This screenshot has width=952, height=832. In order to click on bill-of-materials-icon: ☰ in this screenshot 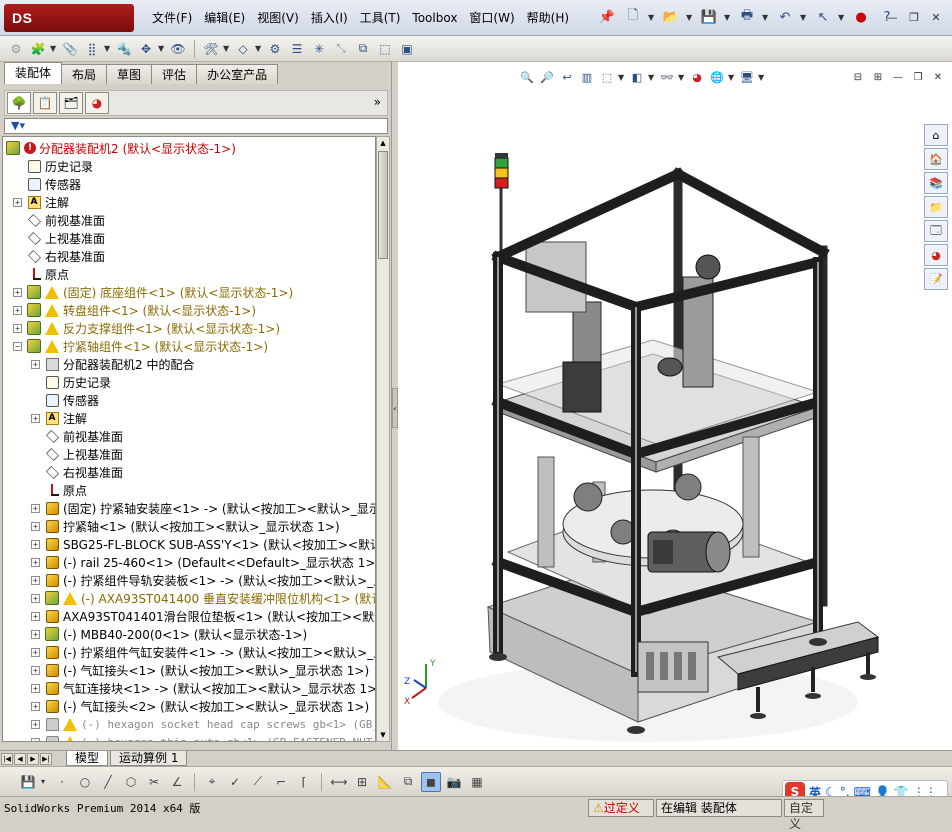, I will do `click(297, 49)`.